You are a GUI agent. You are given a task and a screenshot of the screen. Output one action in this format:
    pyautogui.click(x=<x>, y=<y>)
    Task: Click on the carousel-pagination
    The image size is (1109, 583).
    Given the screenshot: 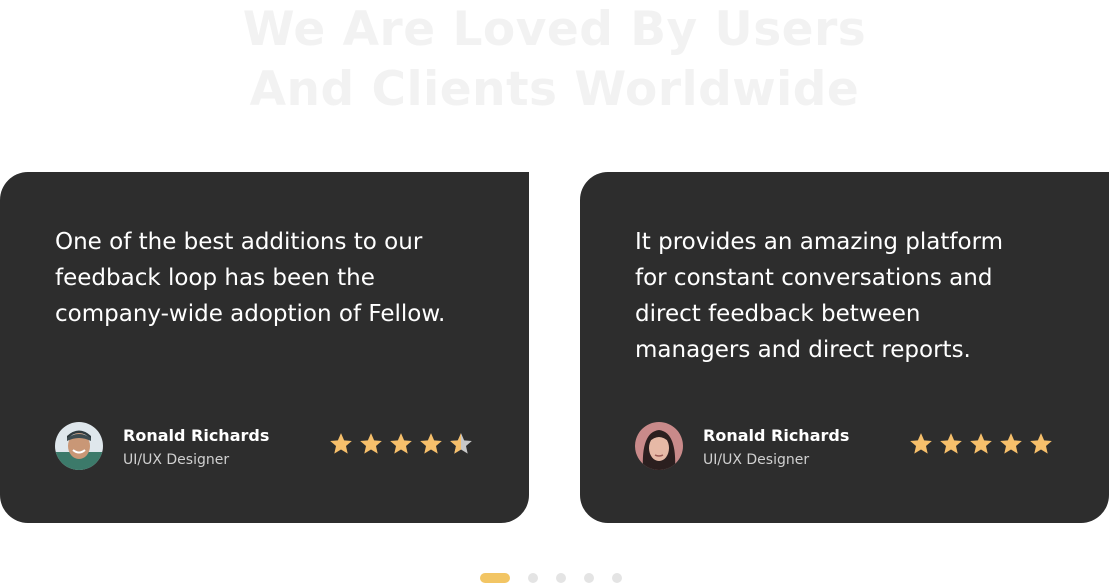 What is the action you would take?
    pyautogui.click(x=551, y=578)
    